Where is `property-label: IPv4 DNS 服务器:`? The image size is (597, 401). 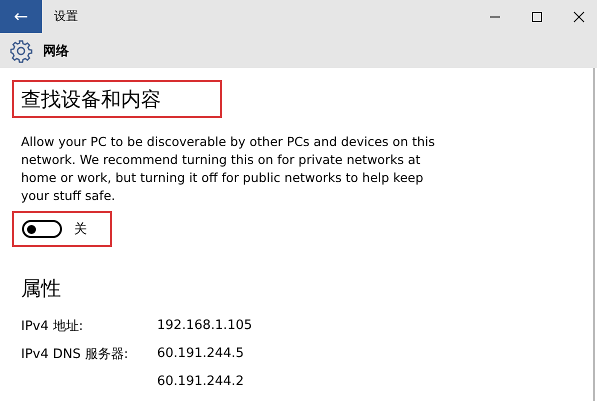 property-label: IPv4 DNS 服务器: is located at coordinates (75, 354).